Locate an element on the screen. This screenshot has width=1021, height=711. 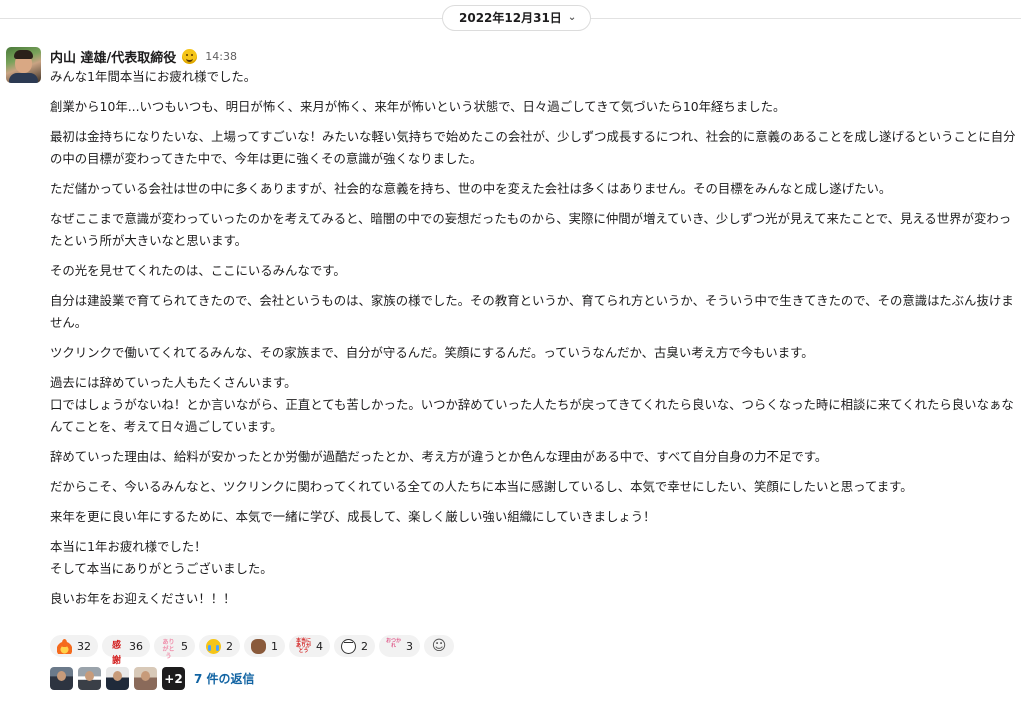
author-name: 内山 達雄/代表取締役 is located at coordinates (113, 56).